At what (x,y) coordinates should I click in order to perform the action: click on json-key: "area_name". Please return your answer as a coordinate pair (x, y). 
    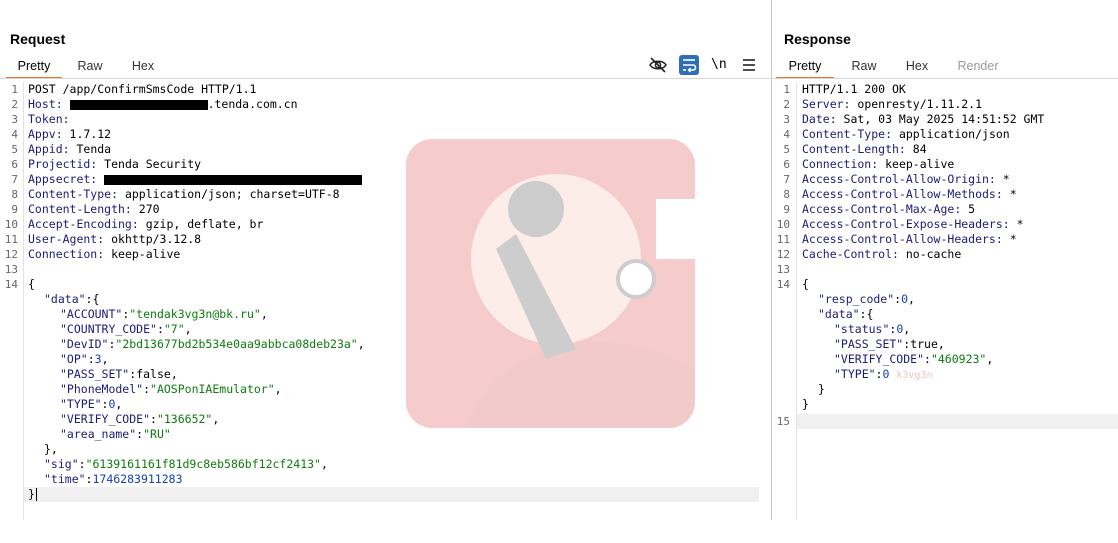
    Looking at the image, I should click on (98, 434).